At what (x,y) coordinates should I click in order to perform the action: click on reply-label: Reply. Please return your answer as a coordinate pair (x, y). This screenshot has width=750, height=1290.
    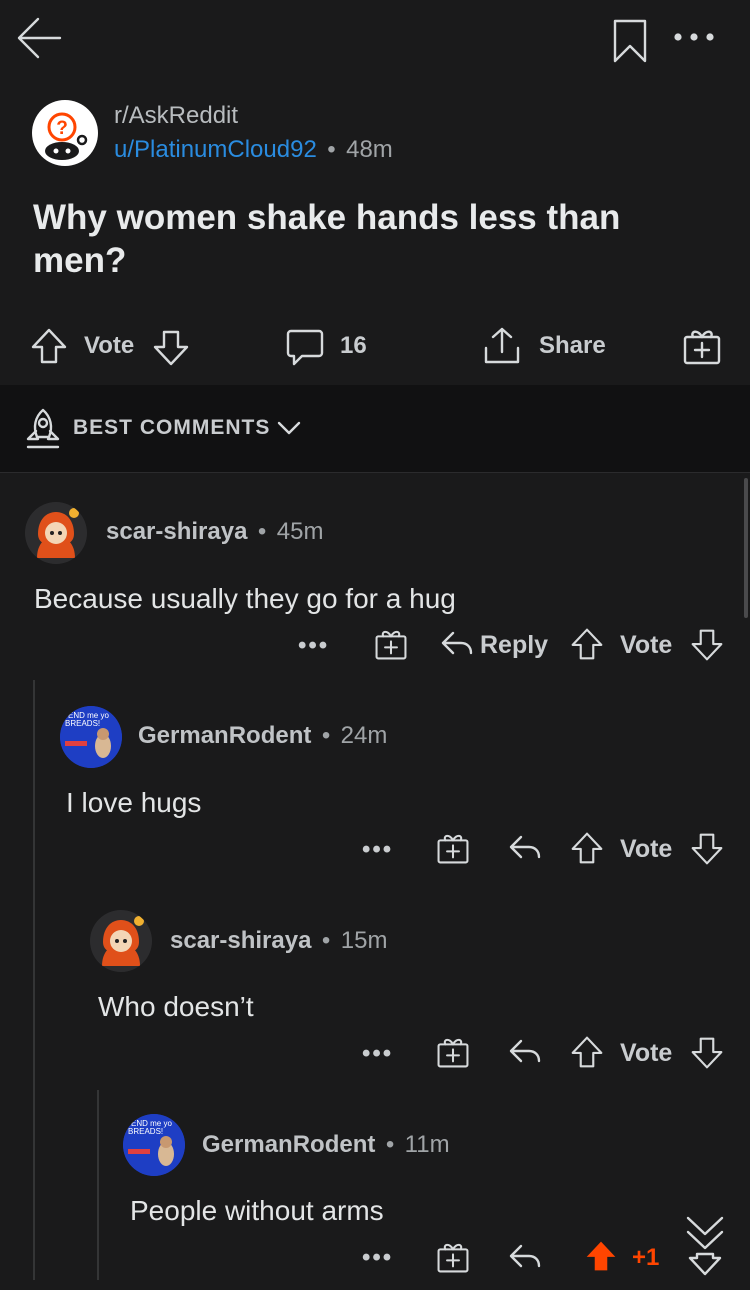
    Looking at the image, I should click on (514, 645).